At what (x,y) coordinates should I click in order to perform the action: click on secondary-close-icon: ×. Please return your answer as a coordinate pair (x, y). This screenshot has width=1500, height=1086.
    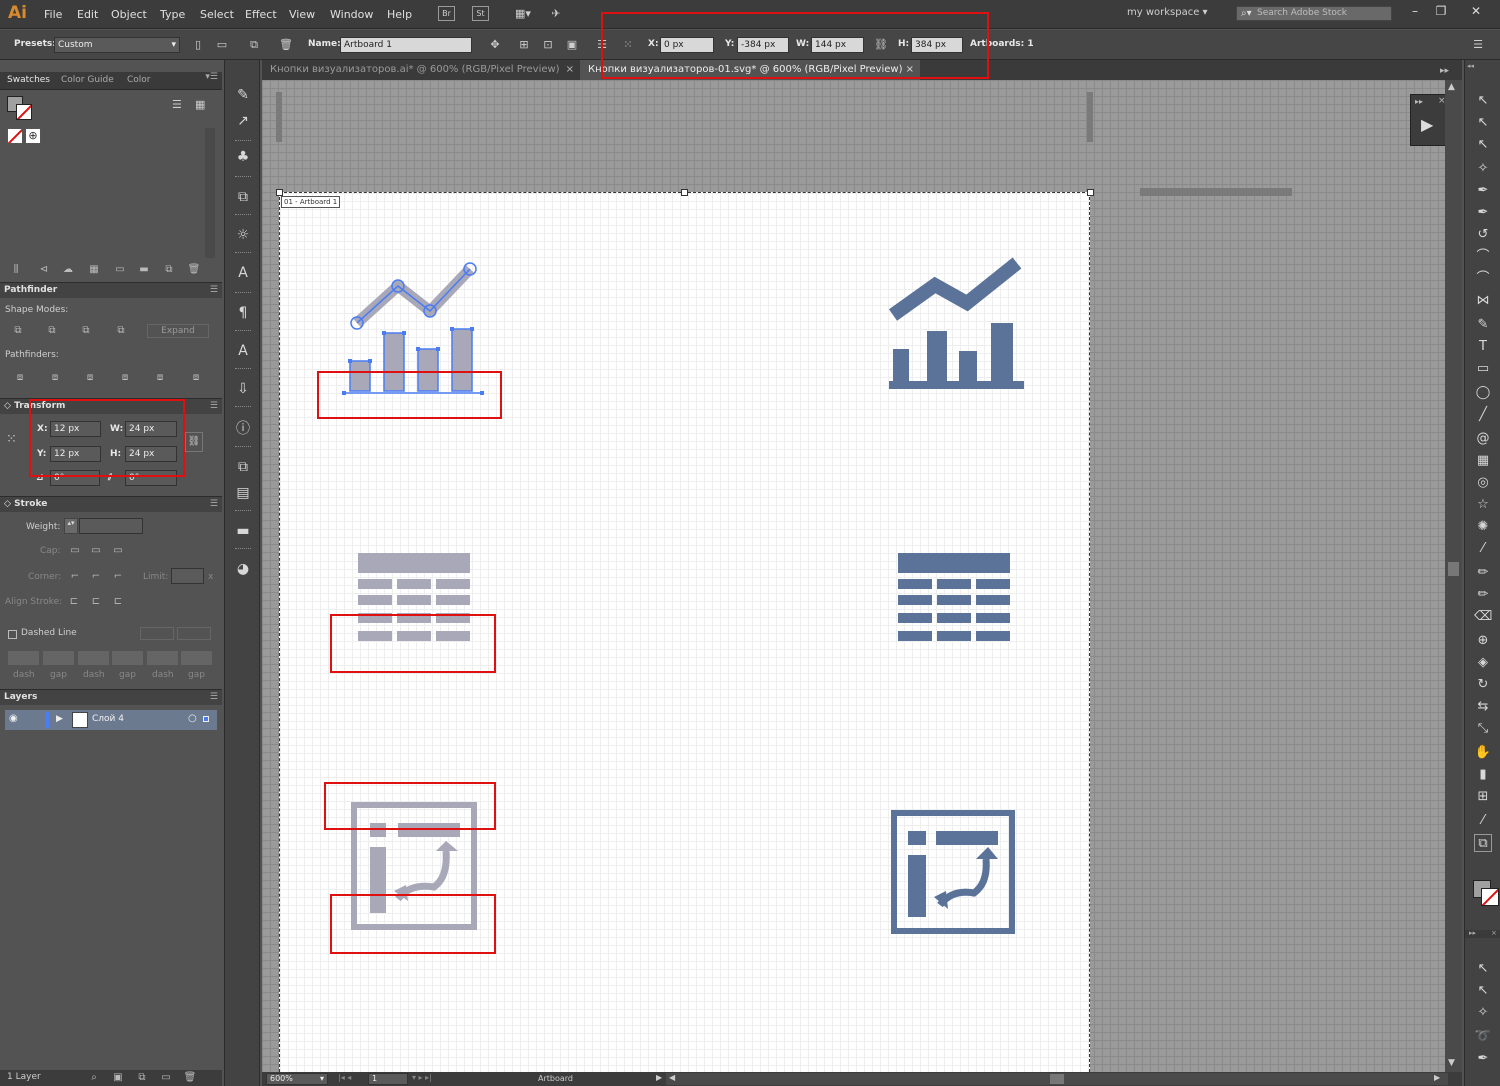
    Looking at the image, I should click on (1494, 933).